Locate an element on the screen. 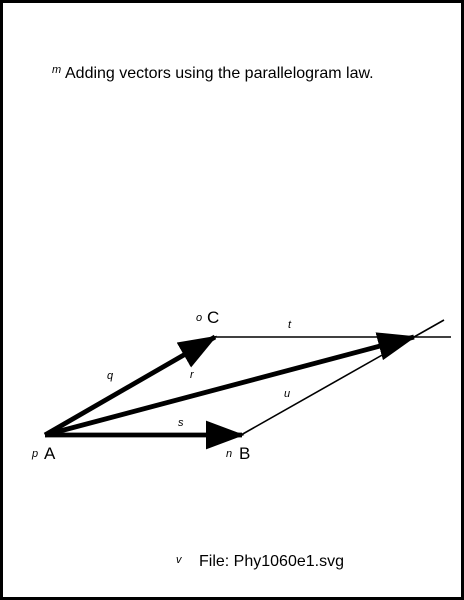  footer-tag: v is located at coordinates (179, 560).